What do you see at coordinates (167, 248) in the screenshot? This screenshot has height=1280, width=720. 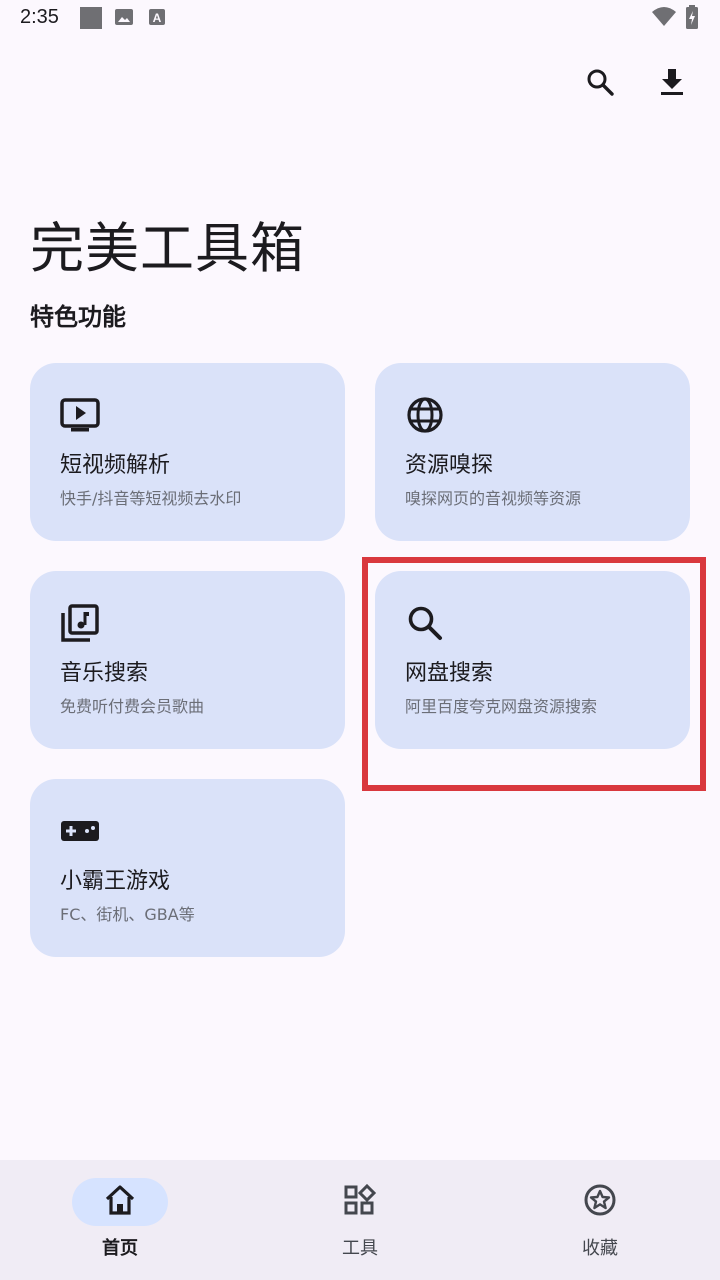 I see `app-title: 完美工具箱` at bounding box center [167, 248].